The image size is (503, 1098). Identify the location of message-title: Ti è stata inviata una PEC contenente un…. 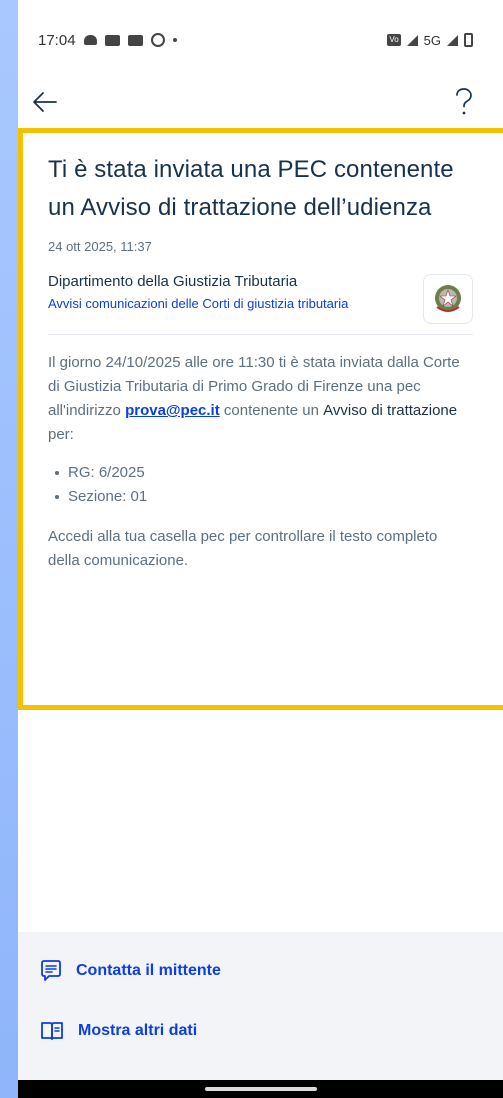
(251, 188).